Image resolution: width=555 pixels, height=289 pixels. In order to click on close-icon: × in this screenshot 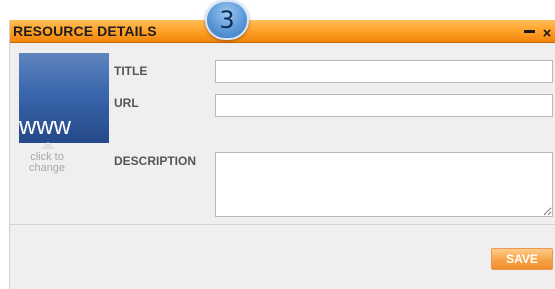, I will do `click(547, 33)`.